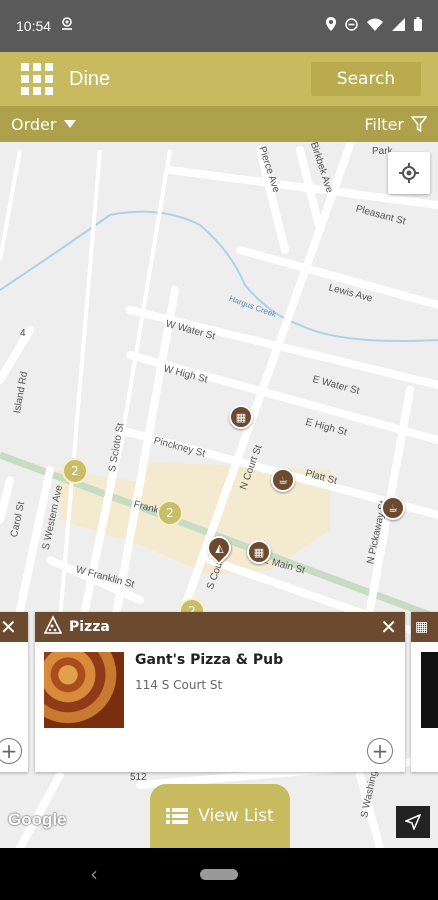 The width and height of the screenshot is (438, 900). I want to click on pizza-slice-icon, so click(53, 627).